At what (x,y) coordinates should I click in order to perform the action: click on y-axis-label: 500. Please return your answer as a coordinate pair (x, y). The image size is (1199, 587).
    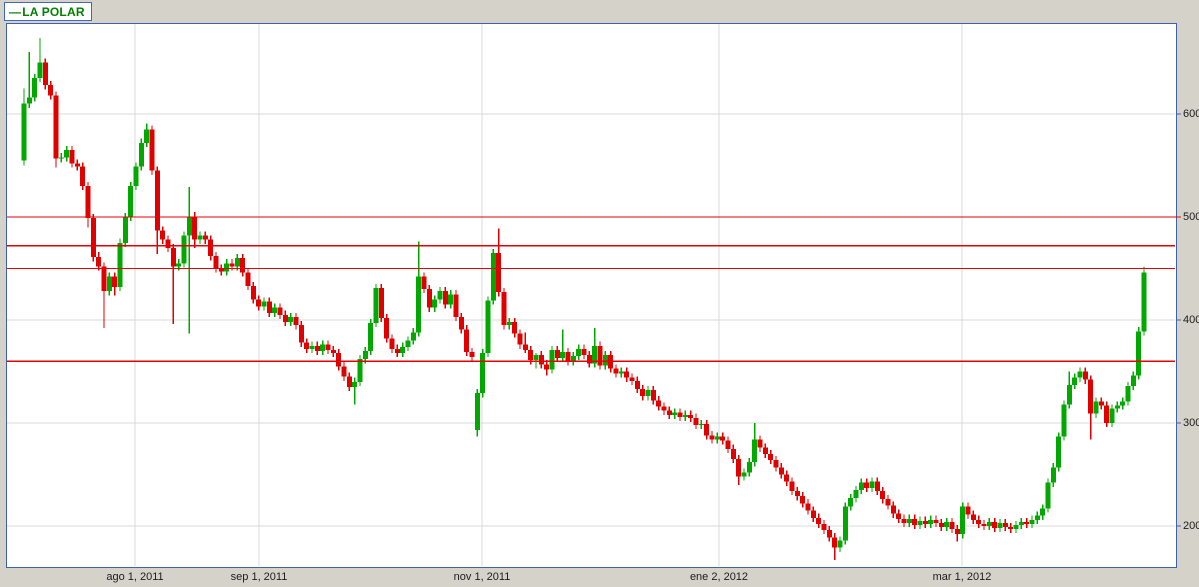
    Looking at the image, I should click on (1191, 217).